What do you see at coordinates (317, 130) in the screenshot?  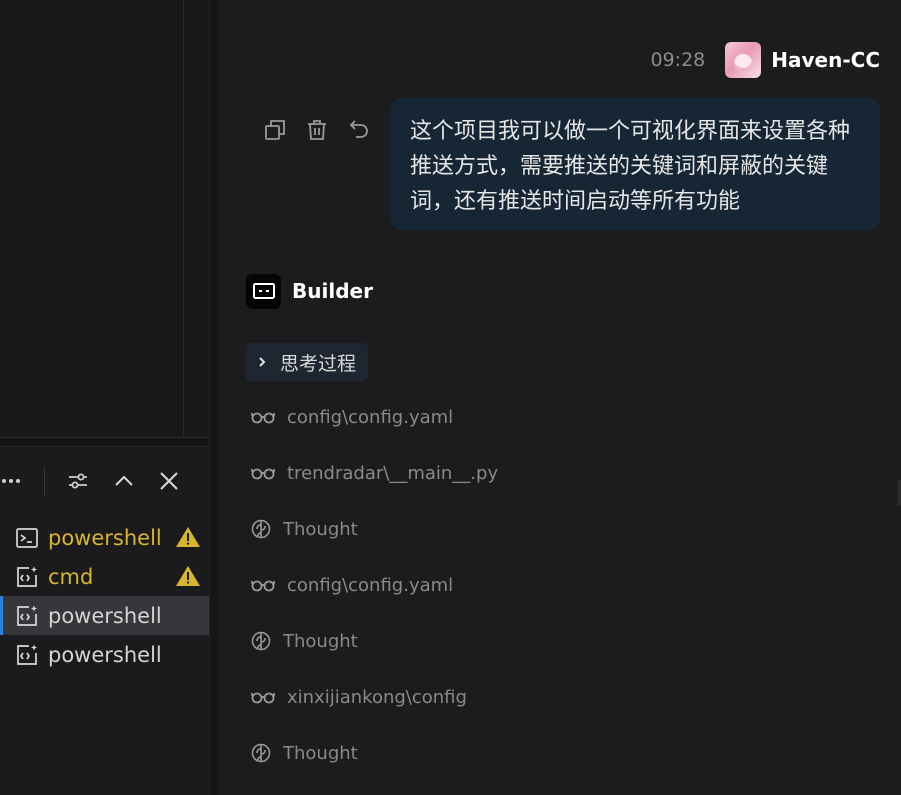 I see `trash-icon` at bounding box center [317, 130].